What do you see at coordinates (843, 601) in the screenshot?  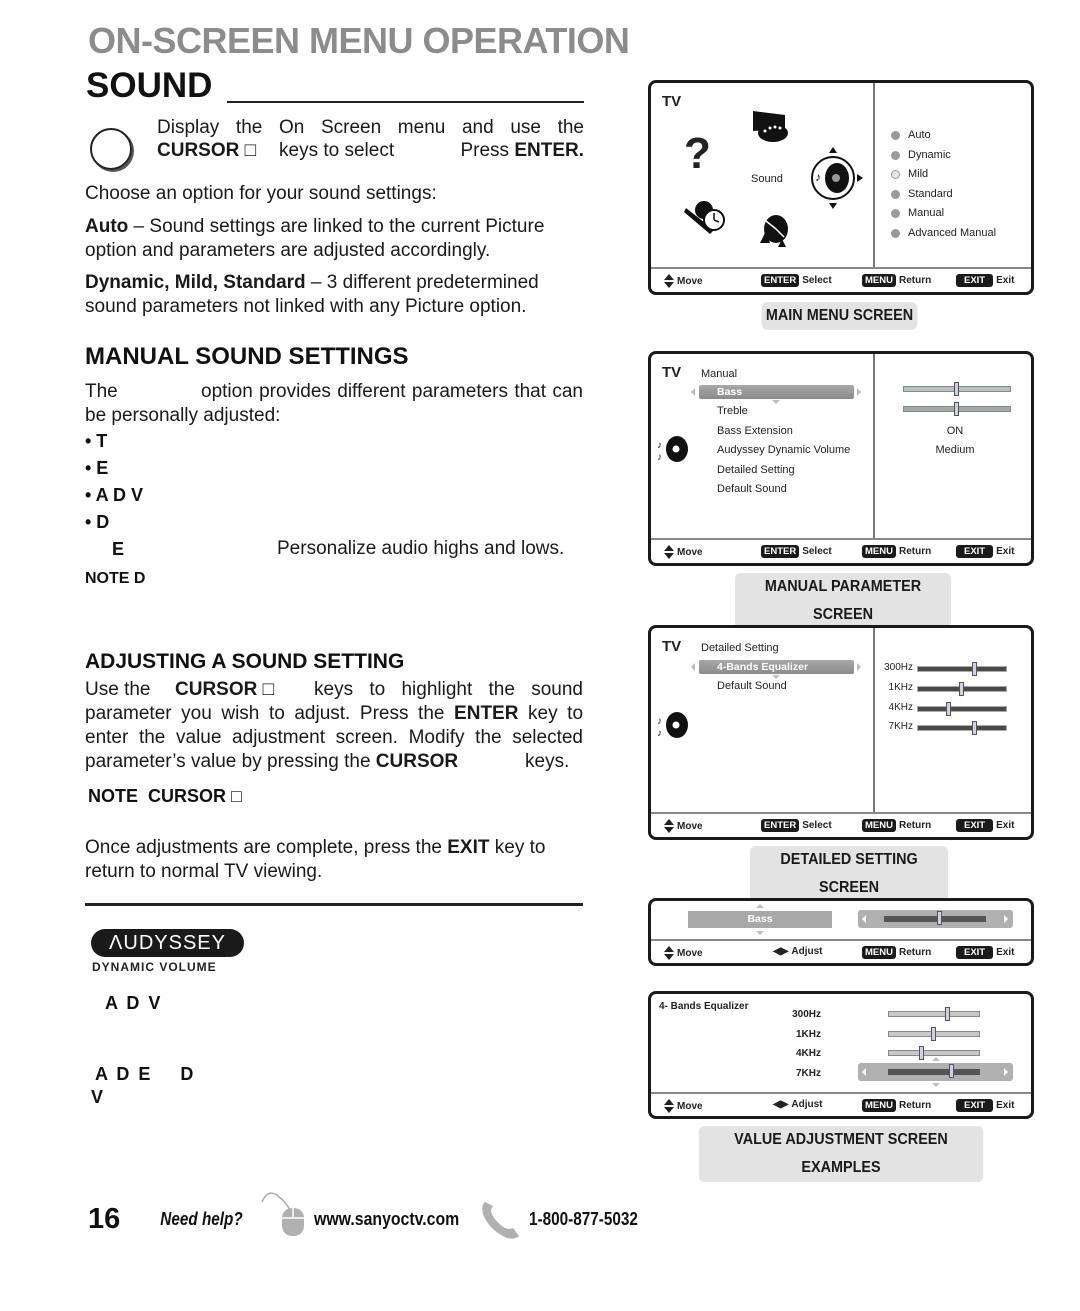 I see `manual-parameter-caption: MANUAL PARAMETER SCREEN` at bounding box center [843, 601].